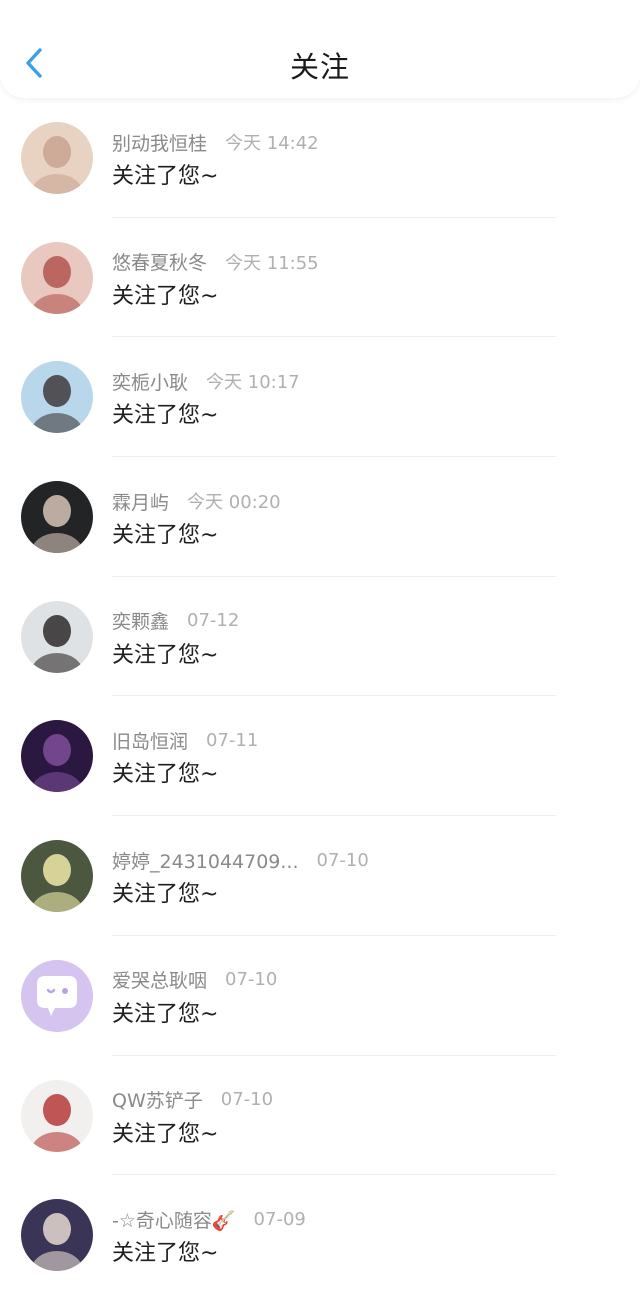 The width and height of the screenshot is (640, 1292). What do you see at coordinates (320, 756) in the screenshot?
I see `list-item: 旧岛恒润 07-11 关注了您~` at bounding box center [320, 756].